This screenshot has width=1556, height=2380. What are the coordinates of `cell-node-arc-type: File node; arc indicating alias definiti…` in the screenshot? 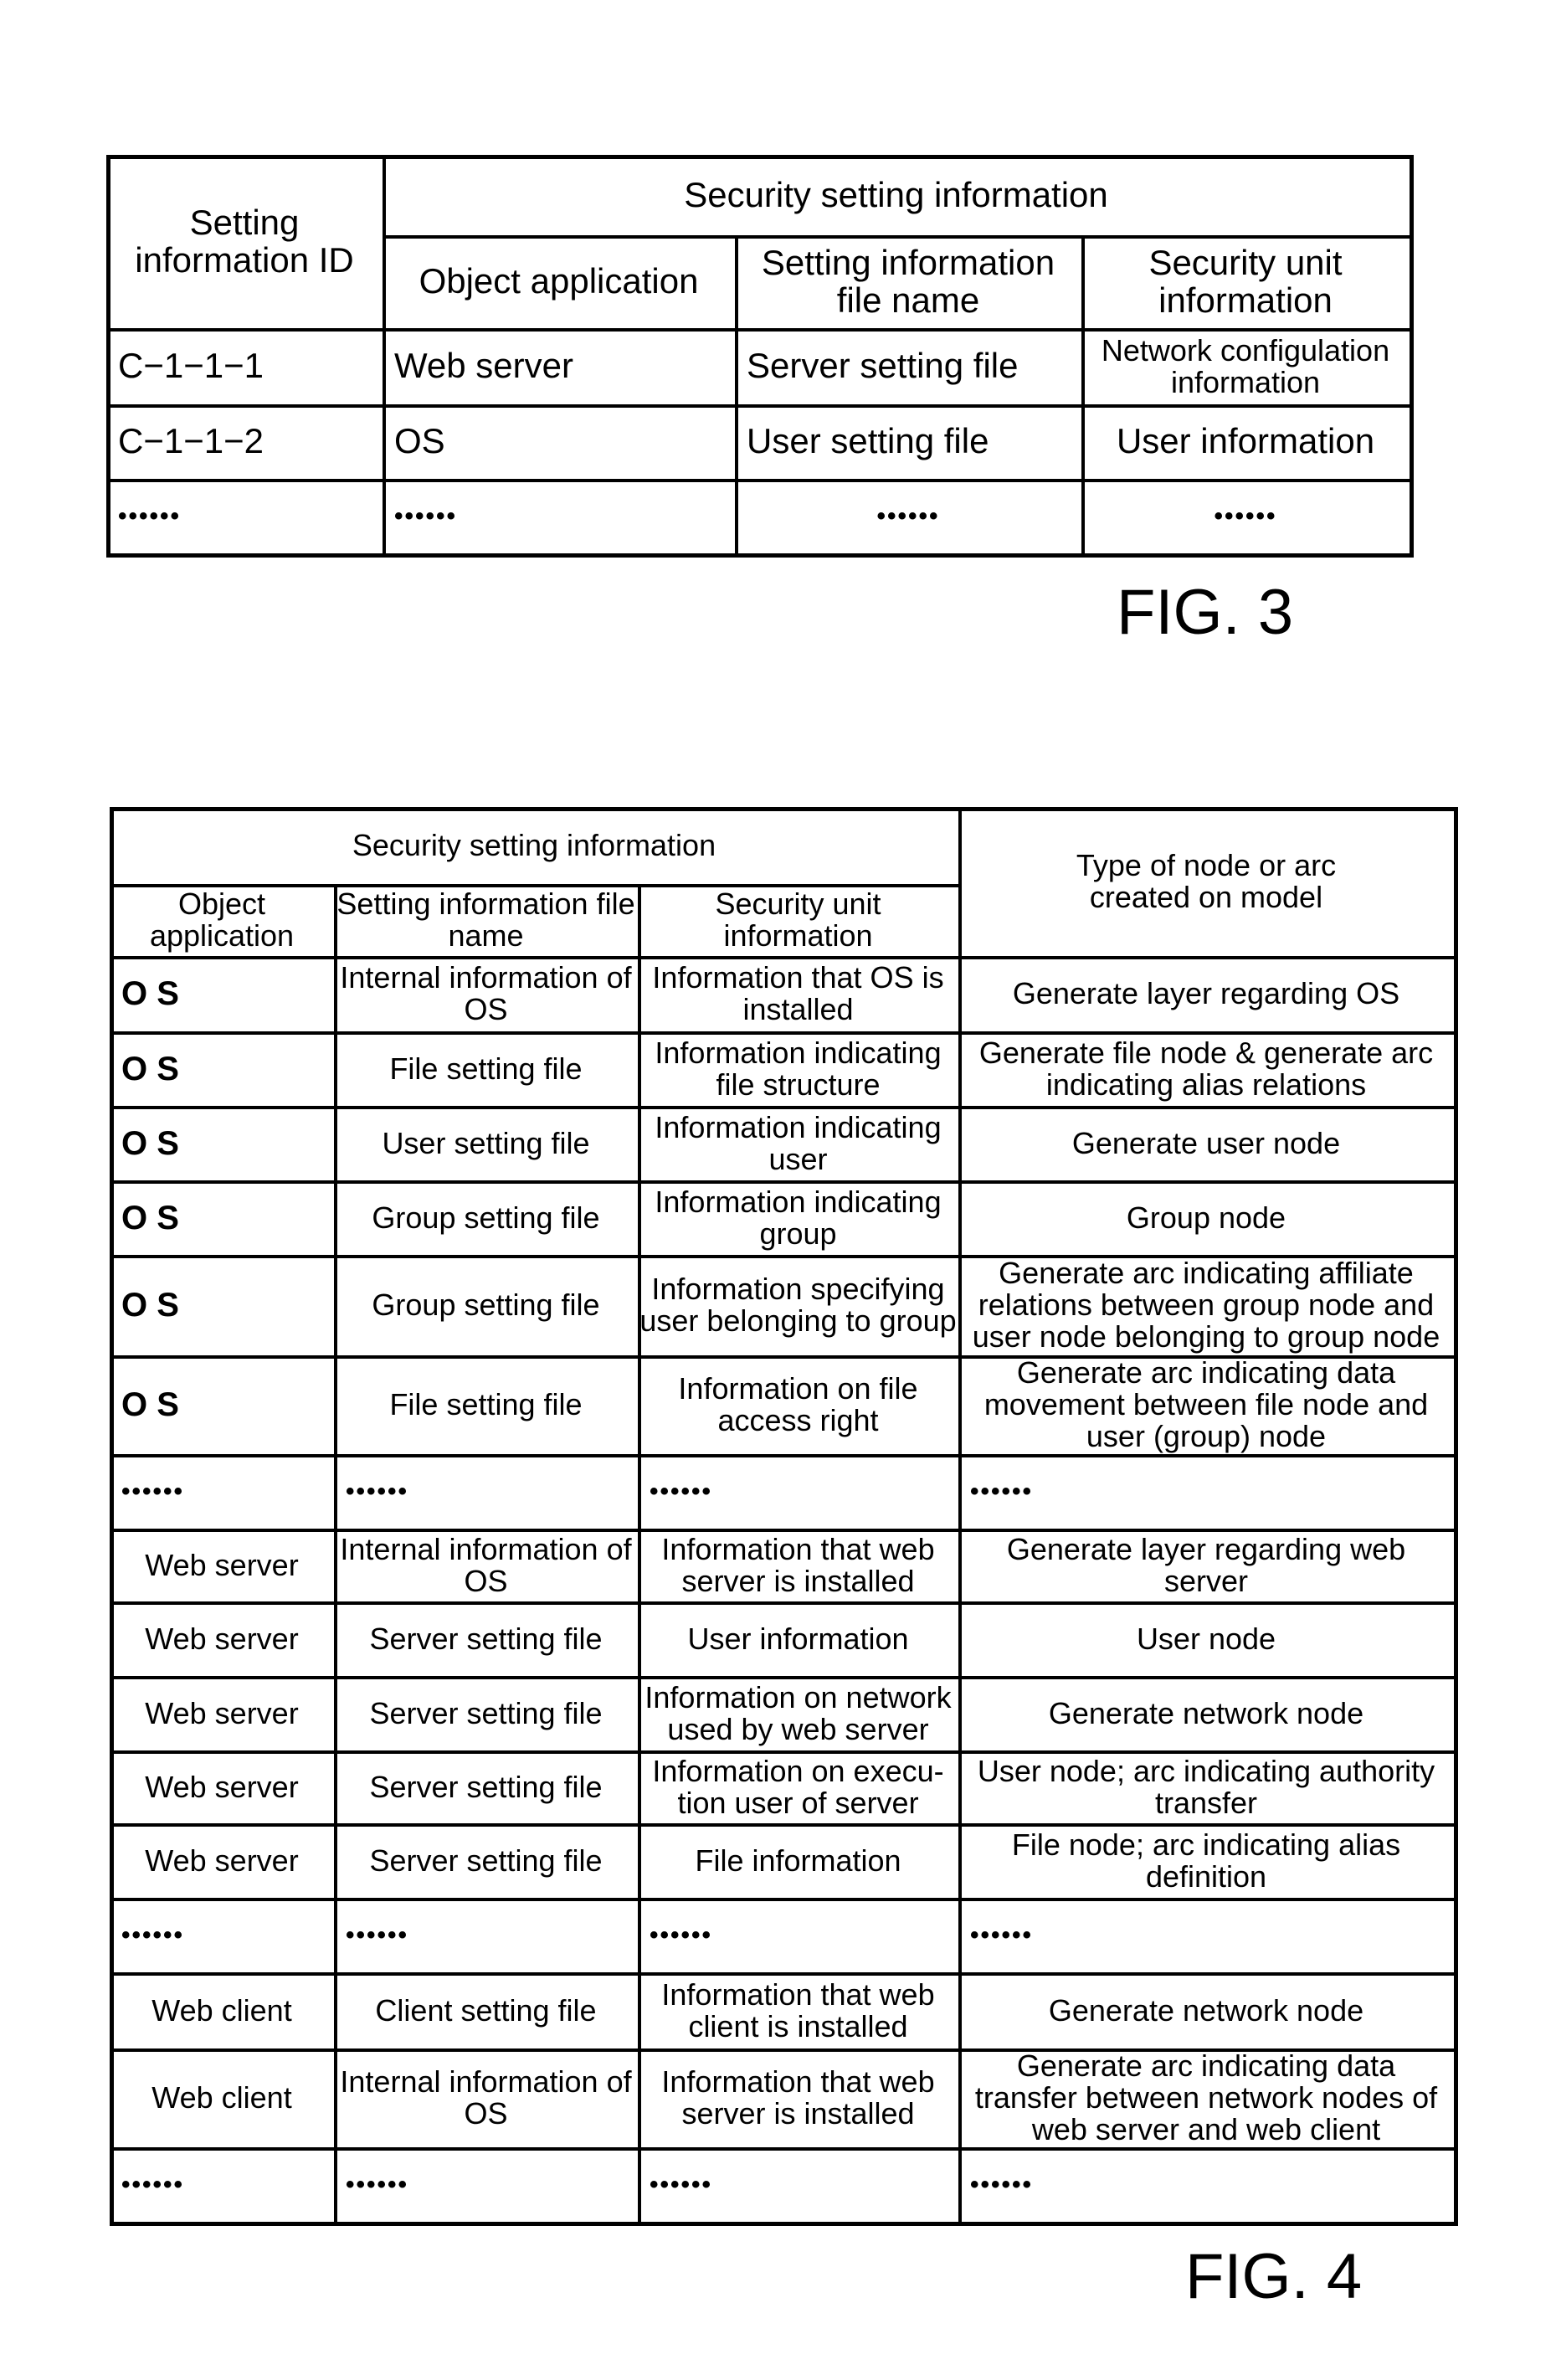 It's located at (1206, 1860).